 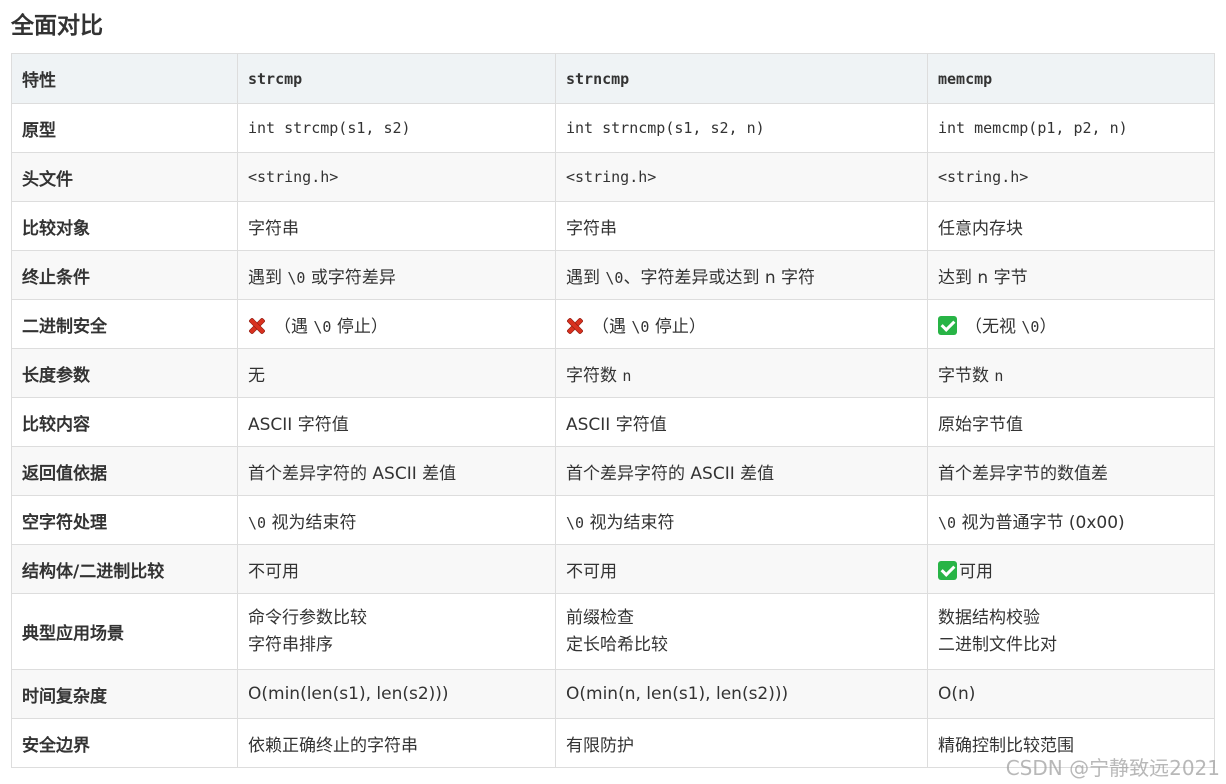 I want to click on cell-text: （无视, so click(x=993, y=326).